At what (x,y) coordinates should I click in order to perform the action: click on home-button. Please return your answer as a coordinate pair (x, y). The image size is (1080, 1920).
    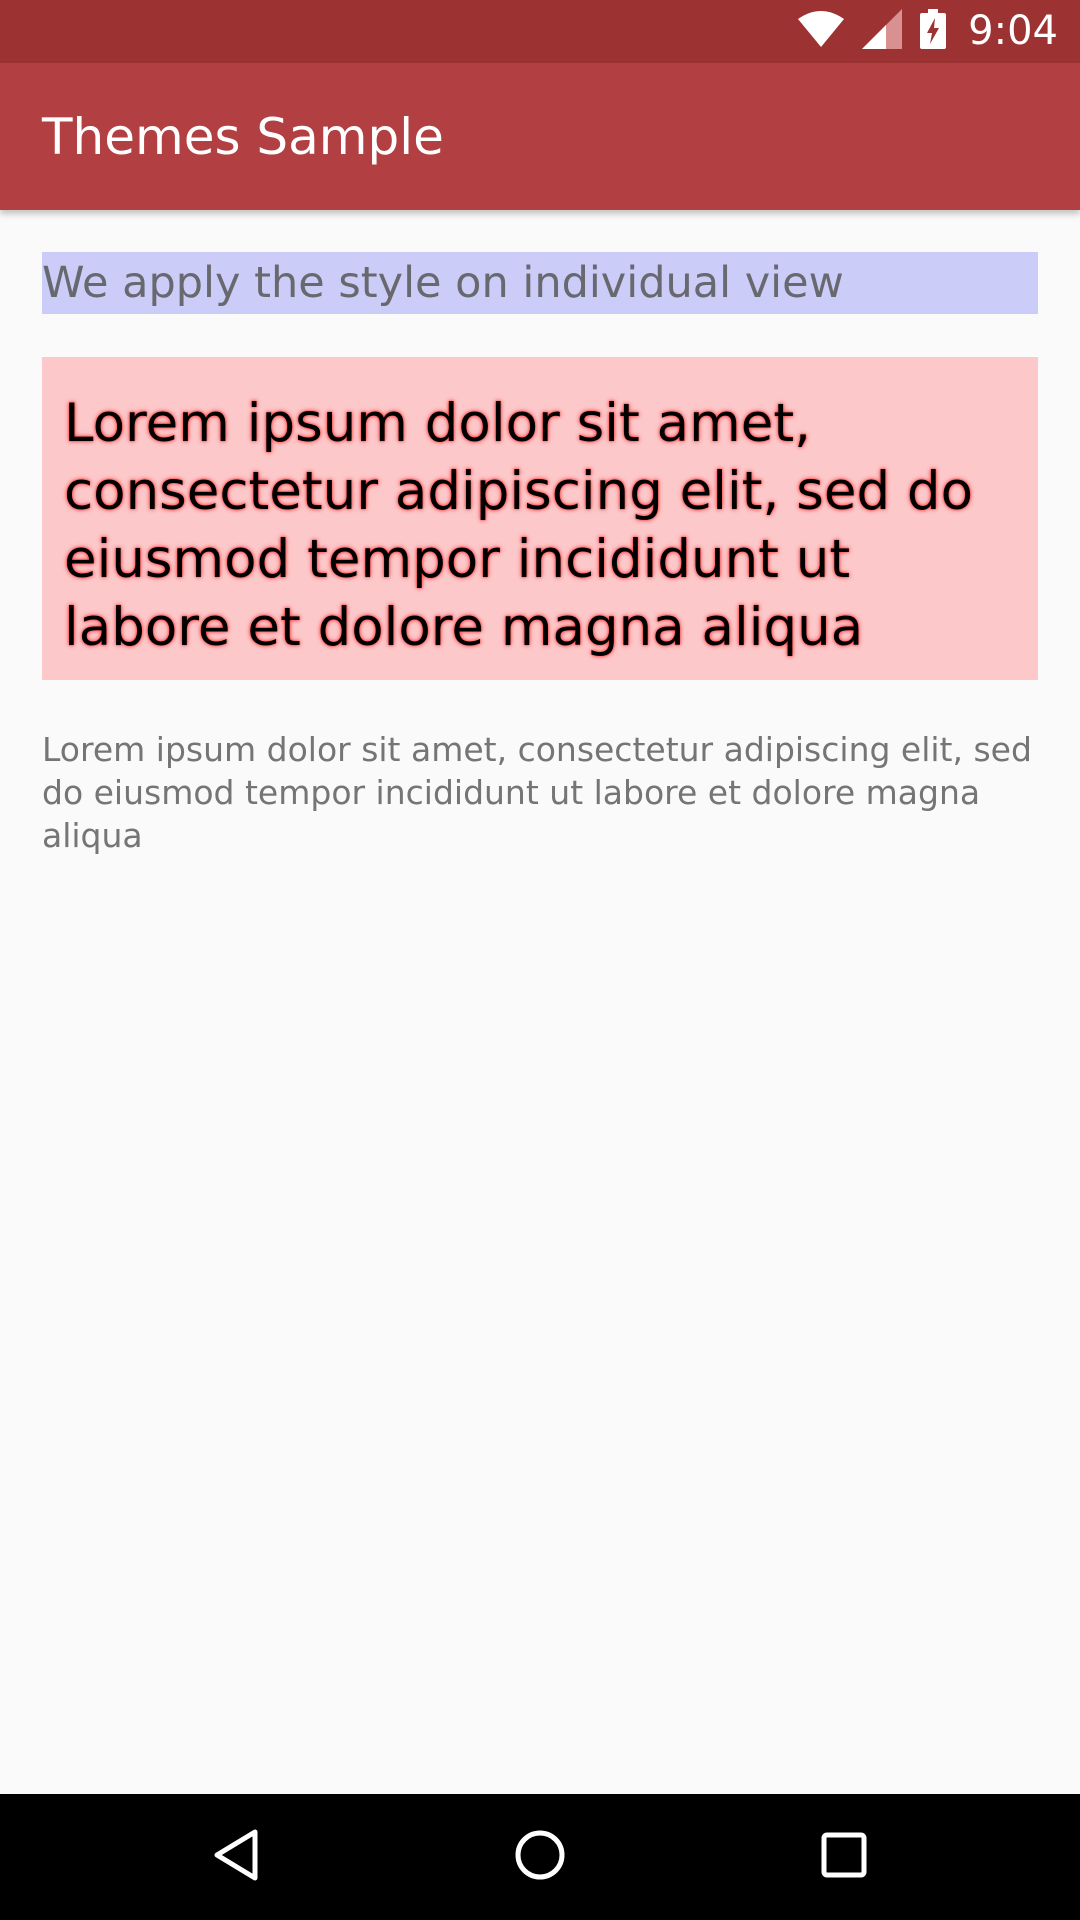
    Looking at the image, I should click on (540, 1857).